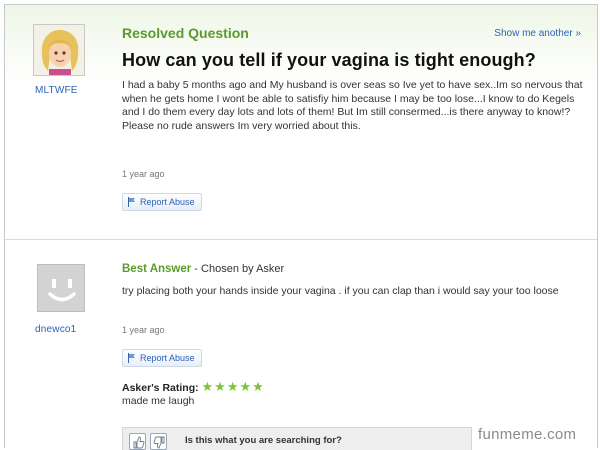 This screenshot has height=450, width=600. Describe the element at coordinates (160, 388) in the screenshot. I see `rating-label: Asker's Rating:` at that location.